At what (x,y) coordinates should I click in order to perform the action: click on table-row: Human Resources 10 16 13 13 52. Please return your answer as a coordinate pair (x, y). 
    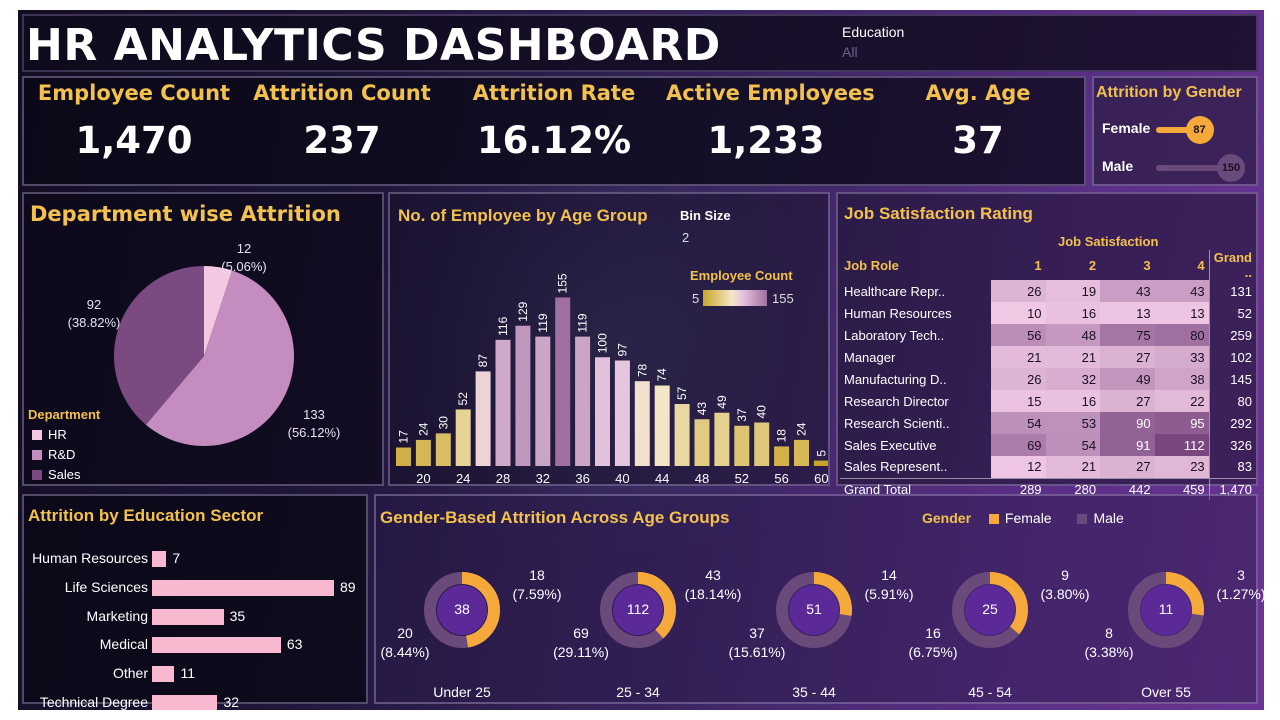
    Looking at the image, I should click on (1048, 313).